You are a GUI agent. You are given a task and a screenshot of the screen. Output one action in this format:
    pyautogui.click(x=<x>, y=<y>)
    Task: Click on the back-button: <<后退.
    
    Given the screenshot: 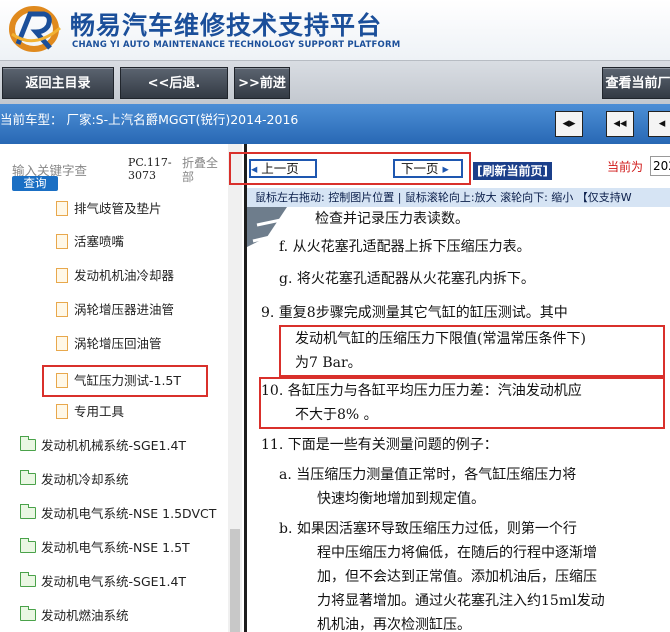 What is the action you would take?
    pyautogui.click(x=174, y=83)
    